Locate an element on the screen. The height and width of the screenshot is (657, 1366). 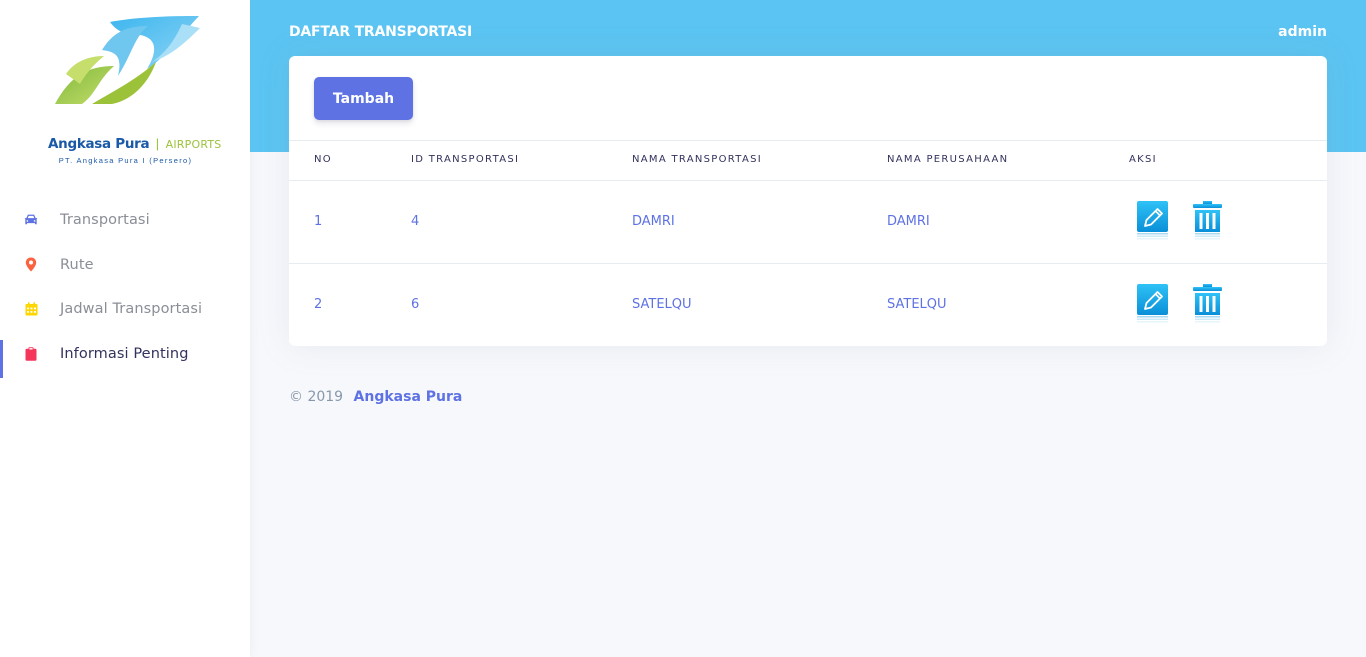
cell-nama: SATELQU is located at coordinates (662, 304).